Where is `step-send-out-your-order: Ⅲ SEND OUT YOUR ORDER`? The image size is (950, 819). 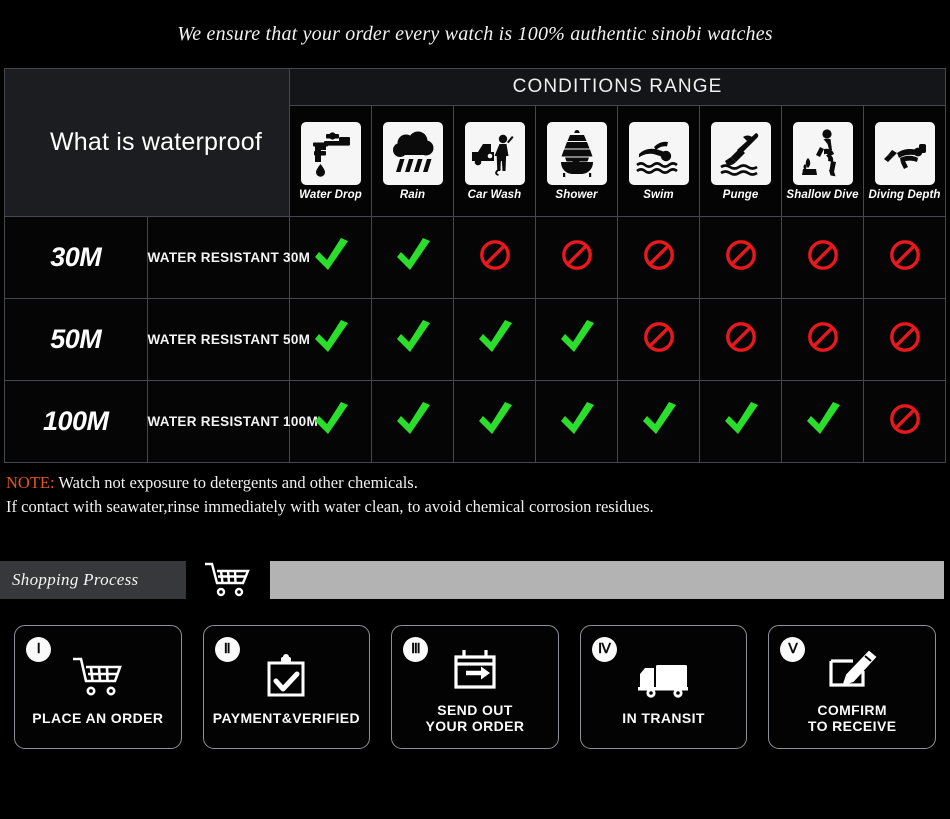 step-send-out-your-order: Ⅲ SEND OUT YOUR ORDER is located at coordinates (475, 687).